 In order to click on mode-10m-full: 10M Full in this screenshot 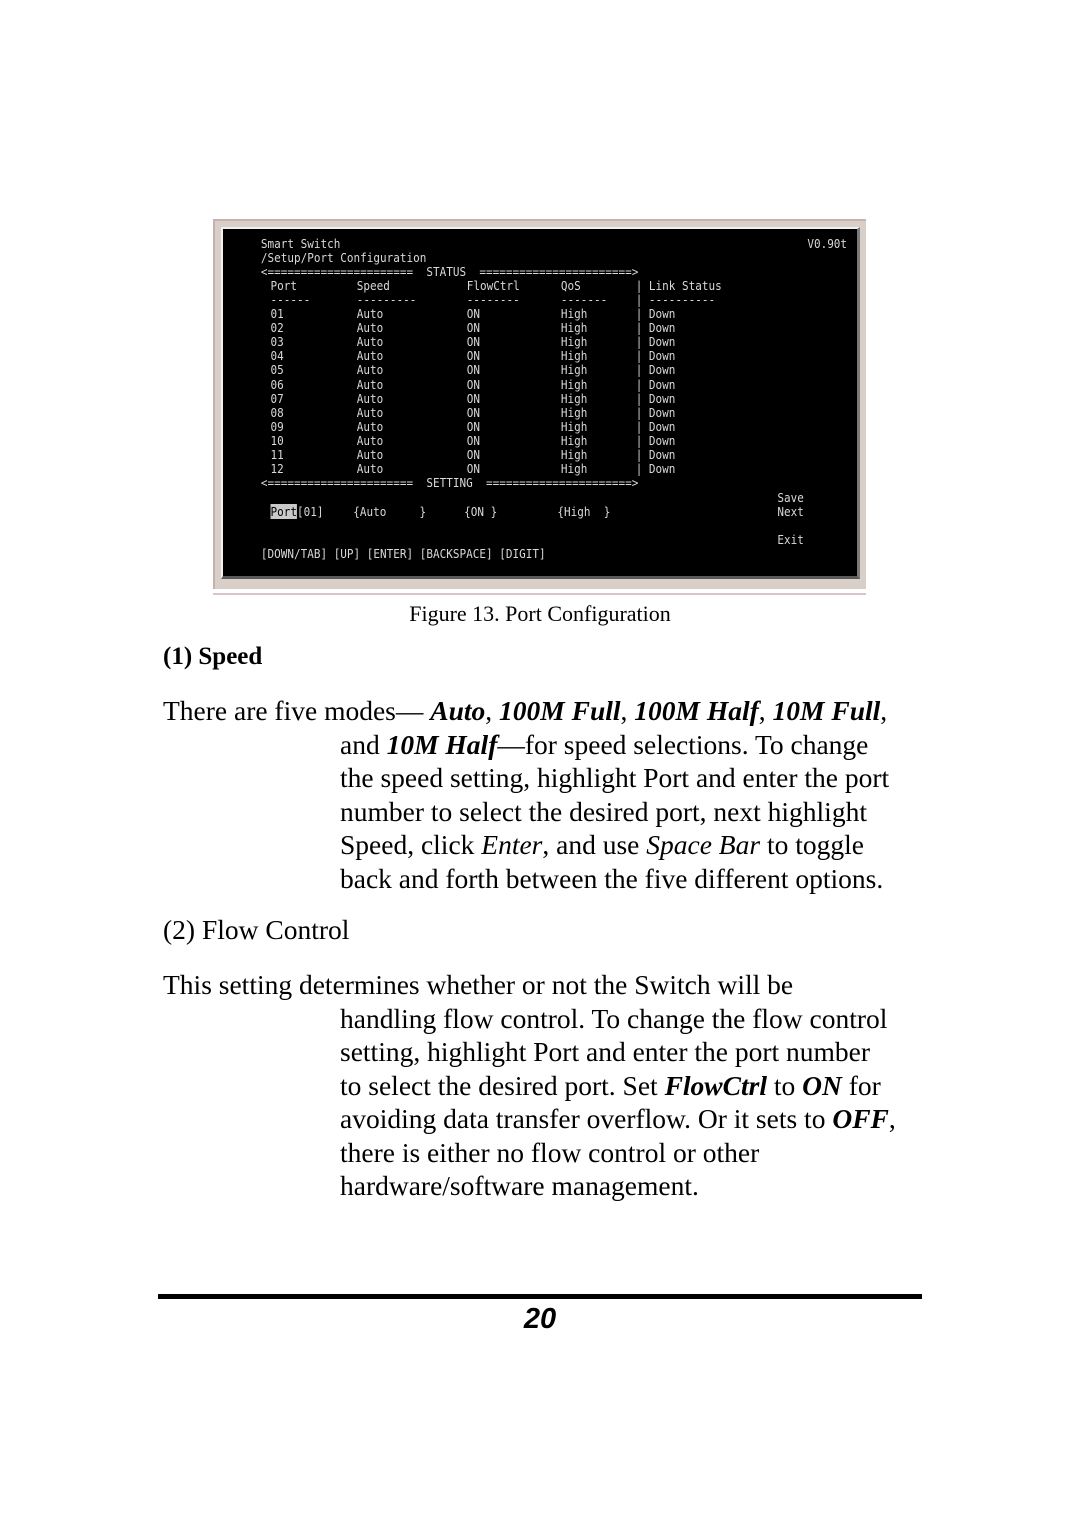, I will do `click(826, 710)`.